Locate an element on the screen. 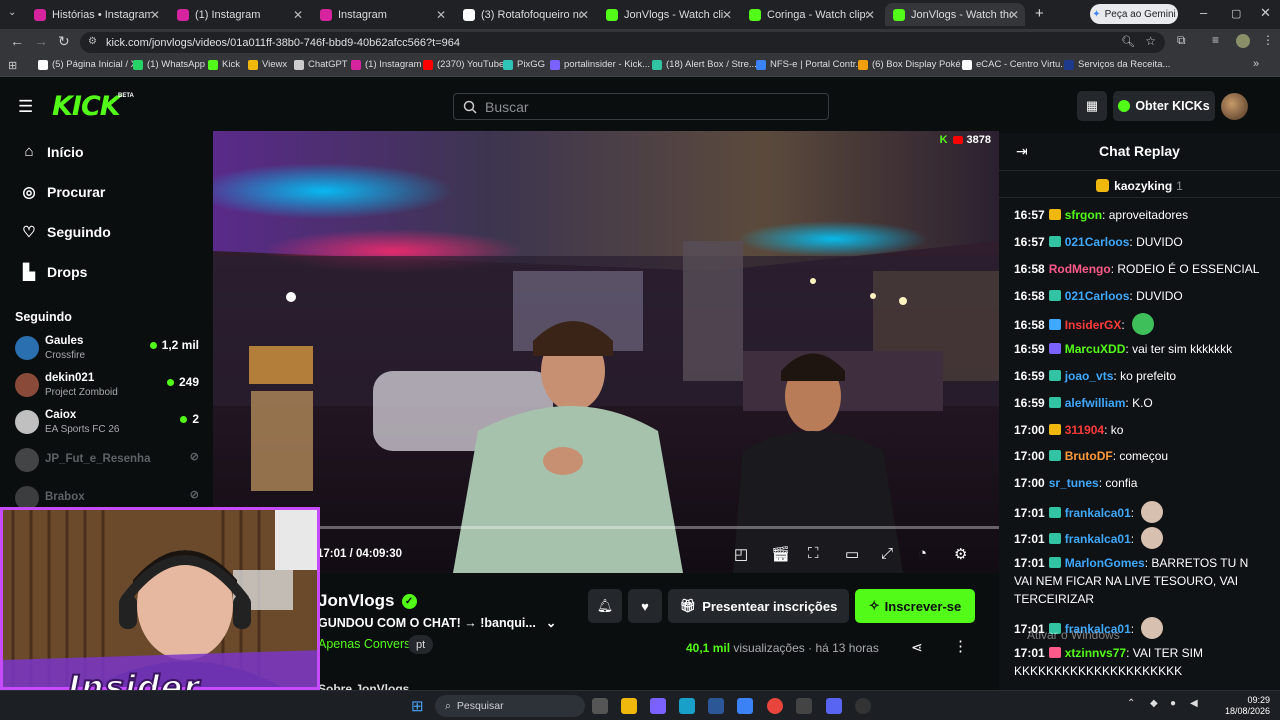 This screenshot has height=720, width=1280. message-username: 311904 is located at coordinates (1084, 430).